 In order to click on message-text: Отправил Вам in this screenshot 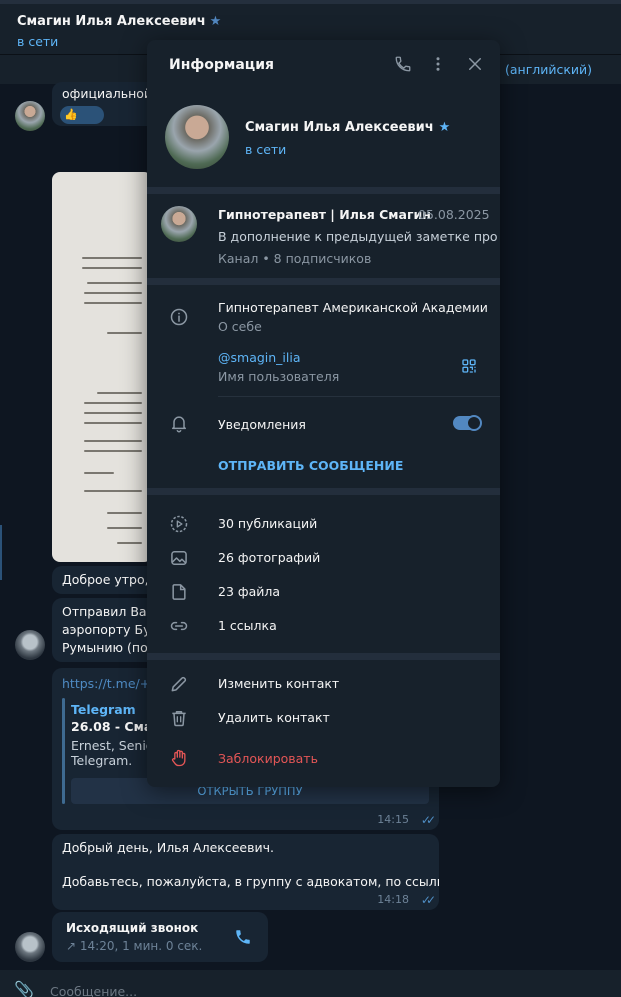, I will do `click(109, 611)`.